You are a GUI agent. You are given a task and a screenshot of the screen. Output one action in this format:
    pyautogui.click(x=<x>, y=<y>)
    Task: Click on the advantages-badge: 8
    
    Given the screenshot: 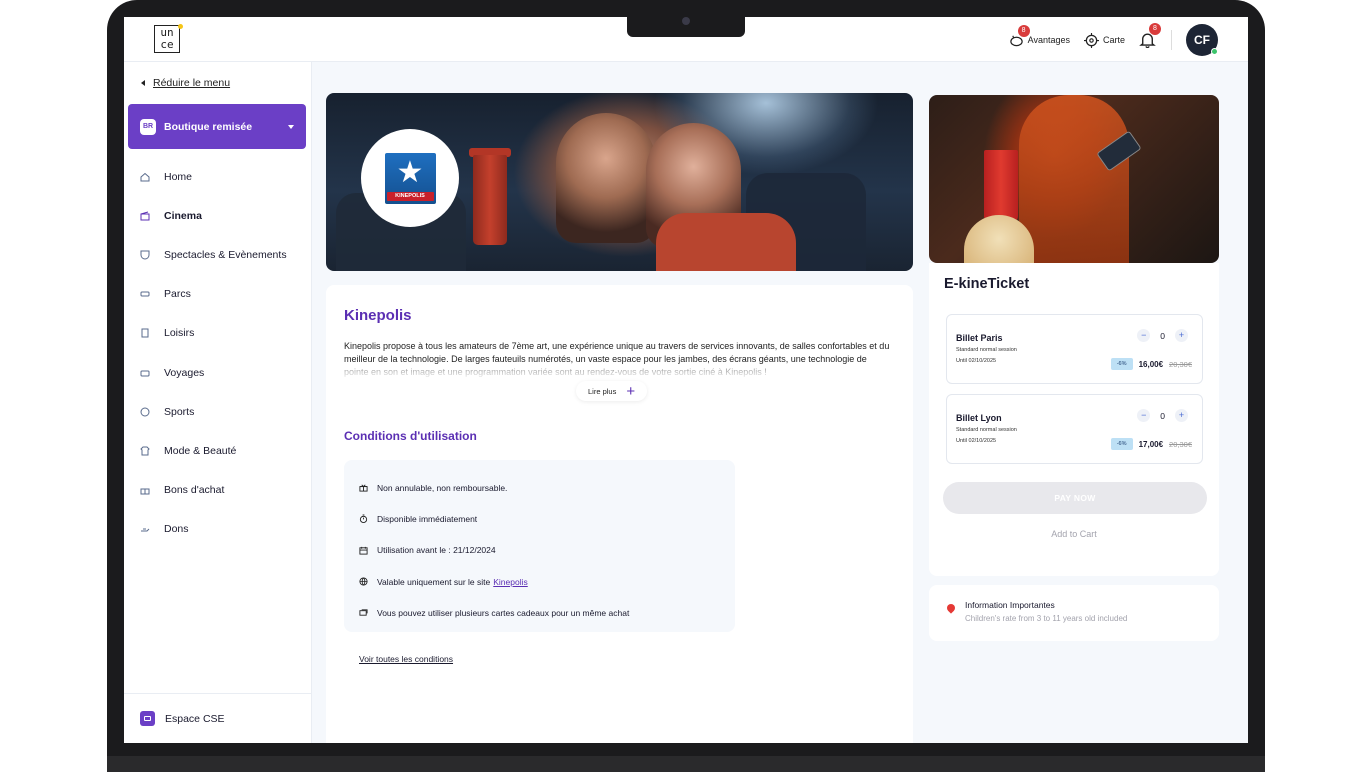 What is the action you would take?
    pyautogui.click(x=1023, y=30)
    